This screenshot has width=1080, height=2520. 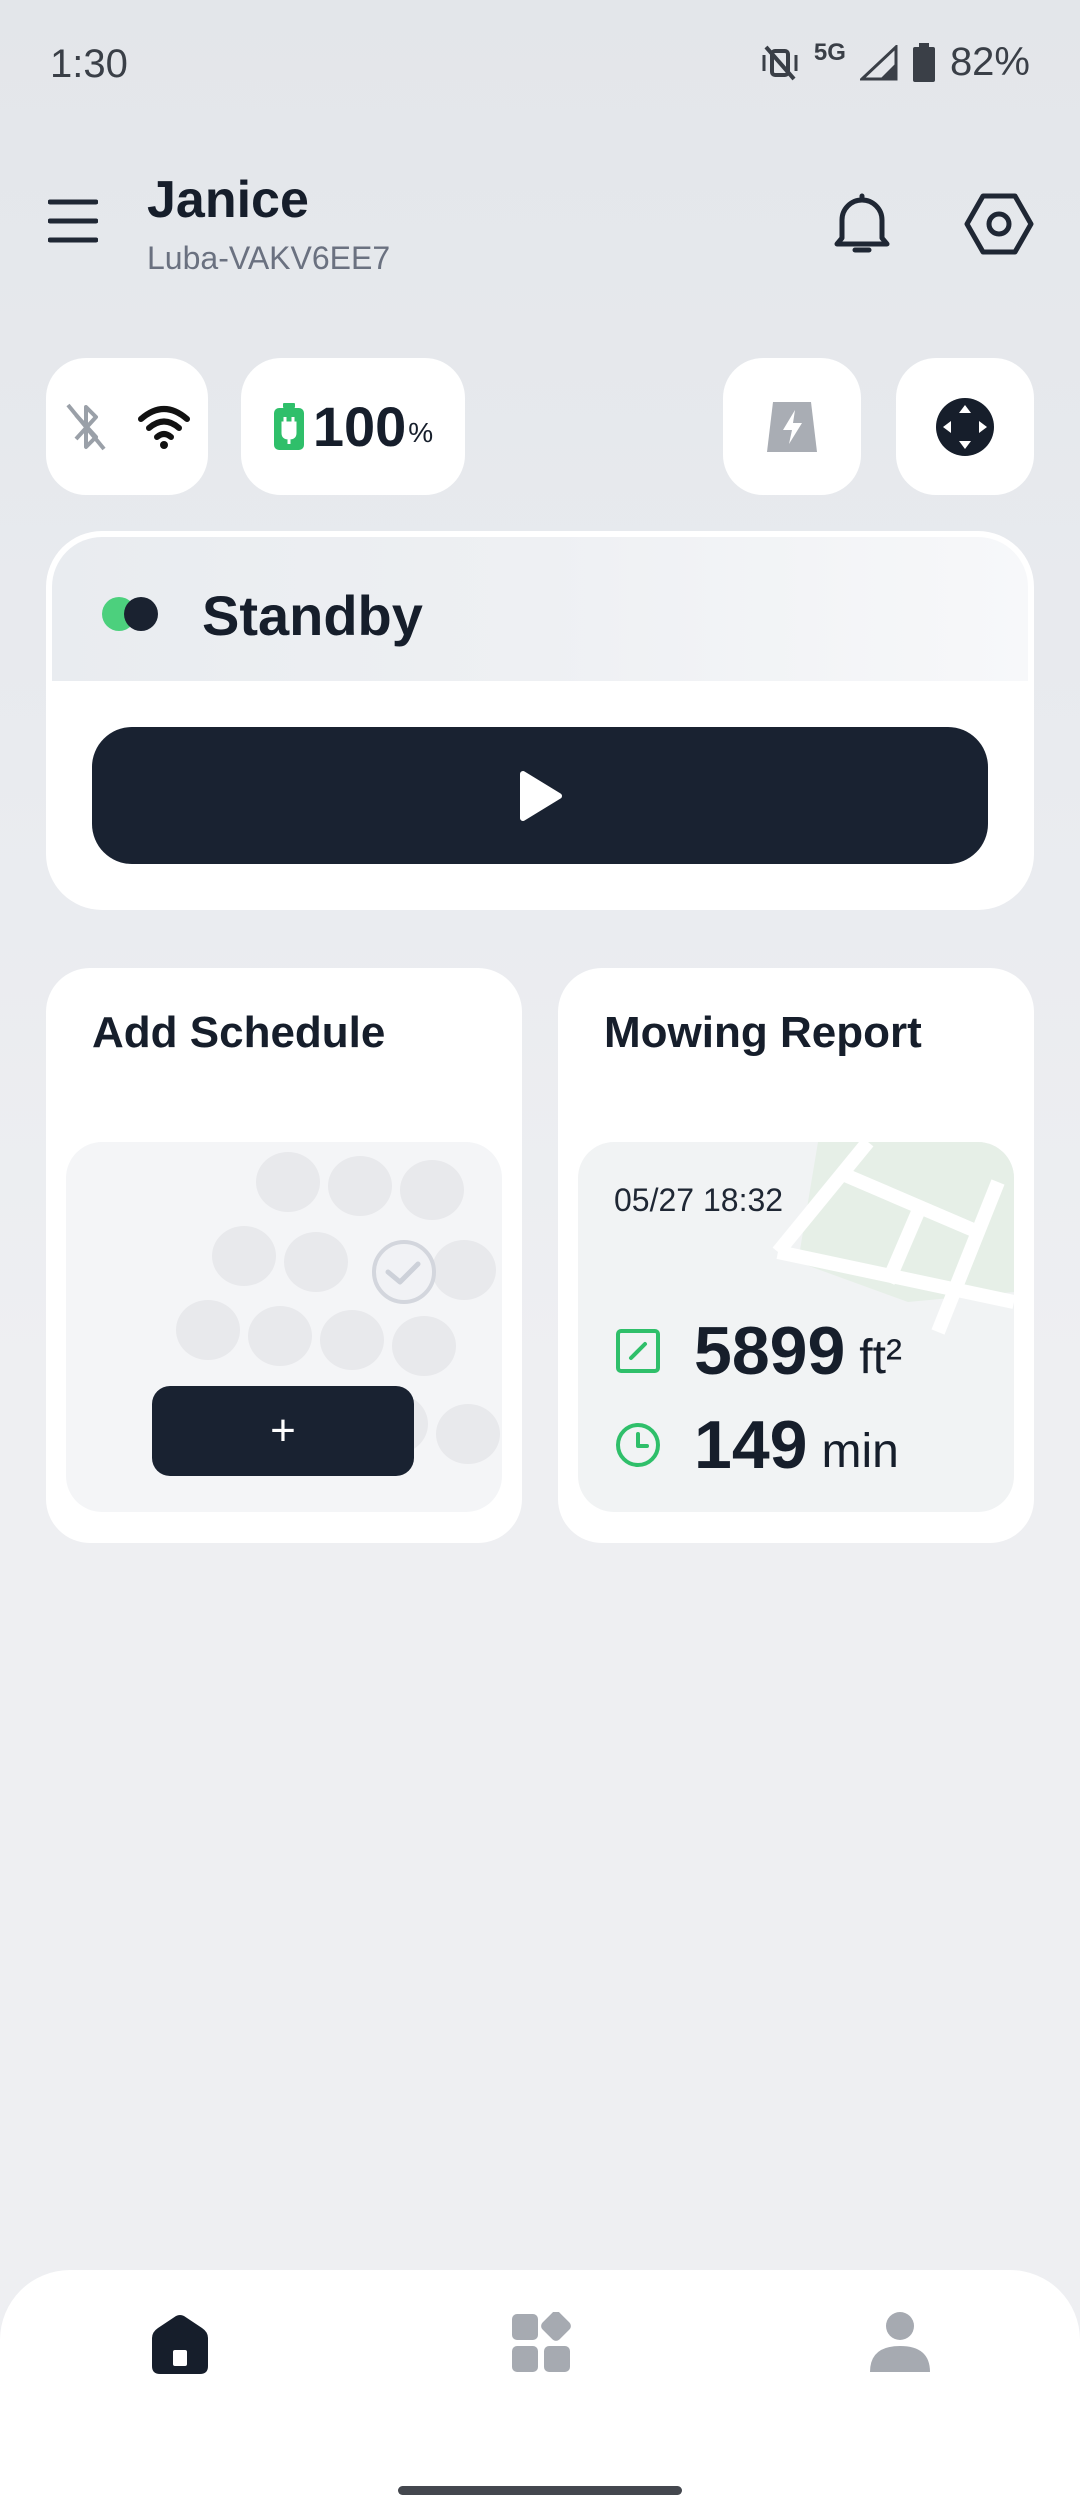 What do you see at coordinates (359, 426) in the screenshot?
I see `battery-level: 100` at bounding box center [359, 426].